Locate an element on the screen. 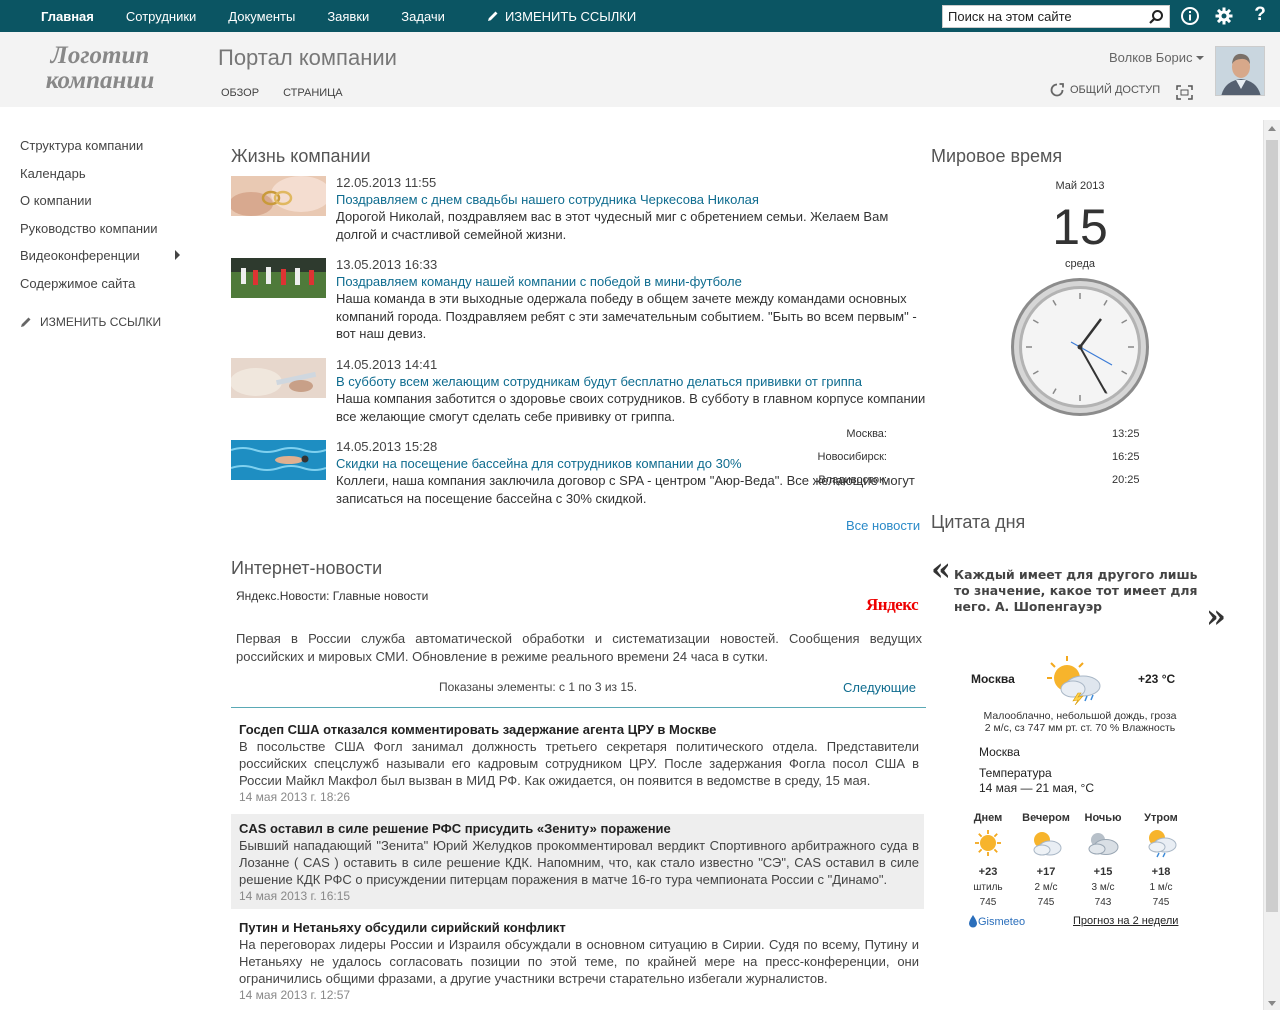 Image resolution: width=1280 pixels, height=1010 pixels. weather-city: Москва is located at coordinates (993, 679).